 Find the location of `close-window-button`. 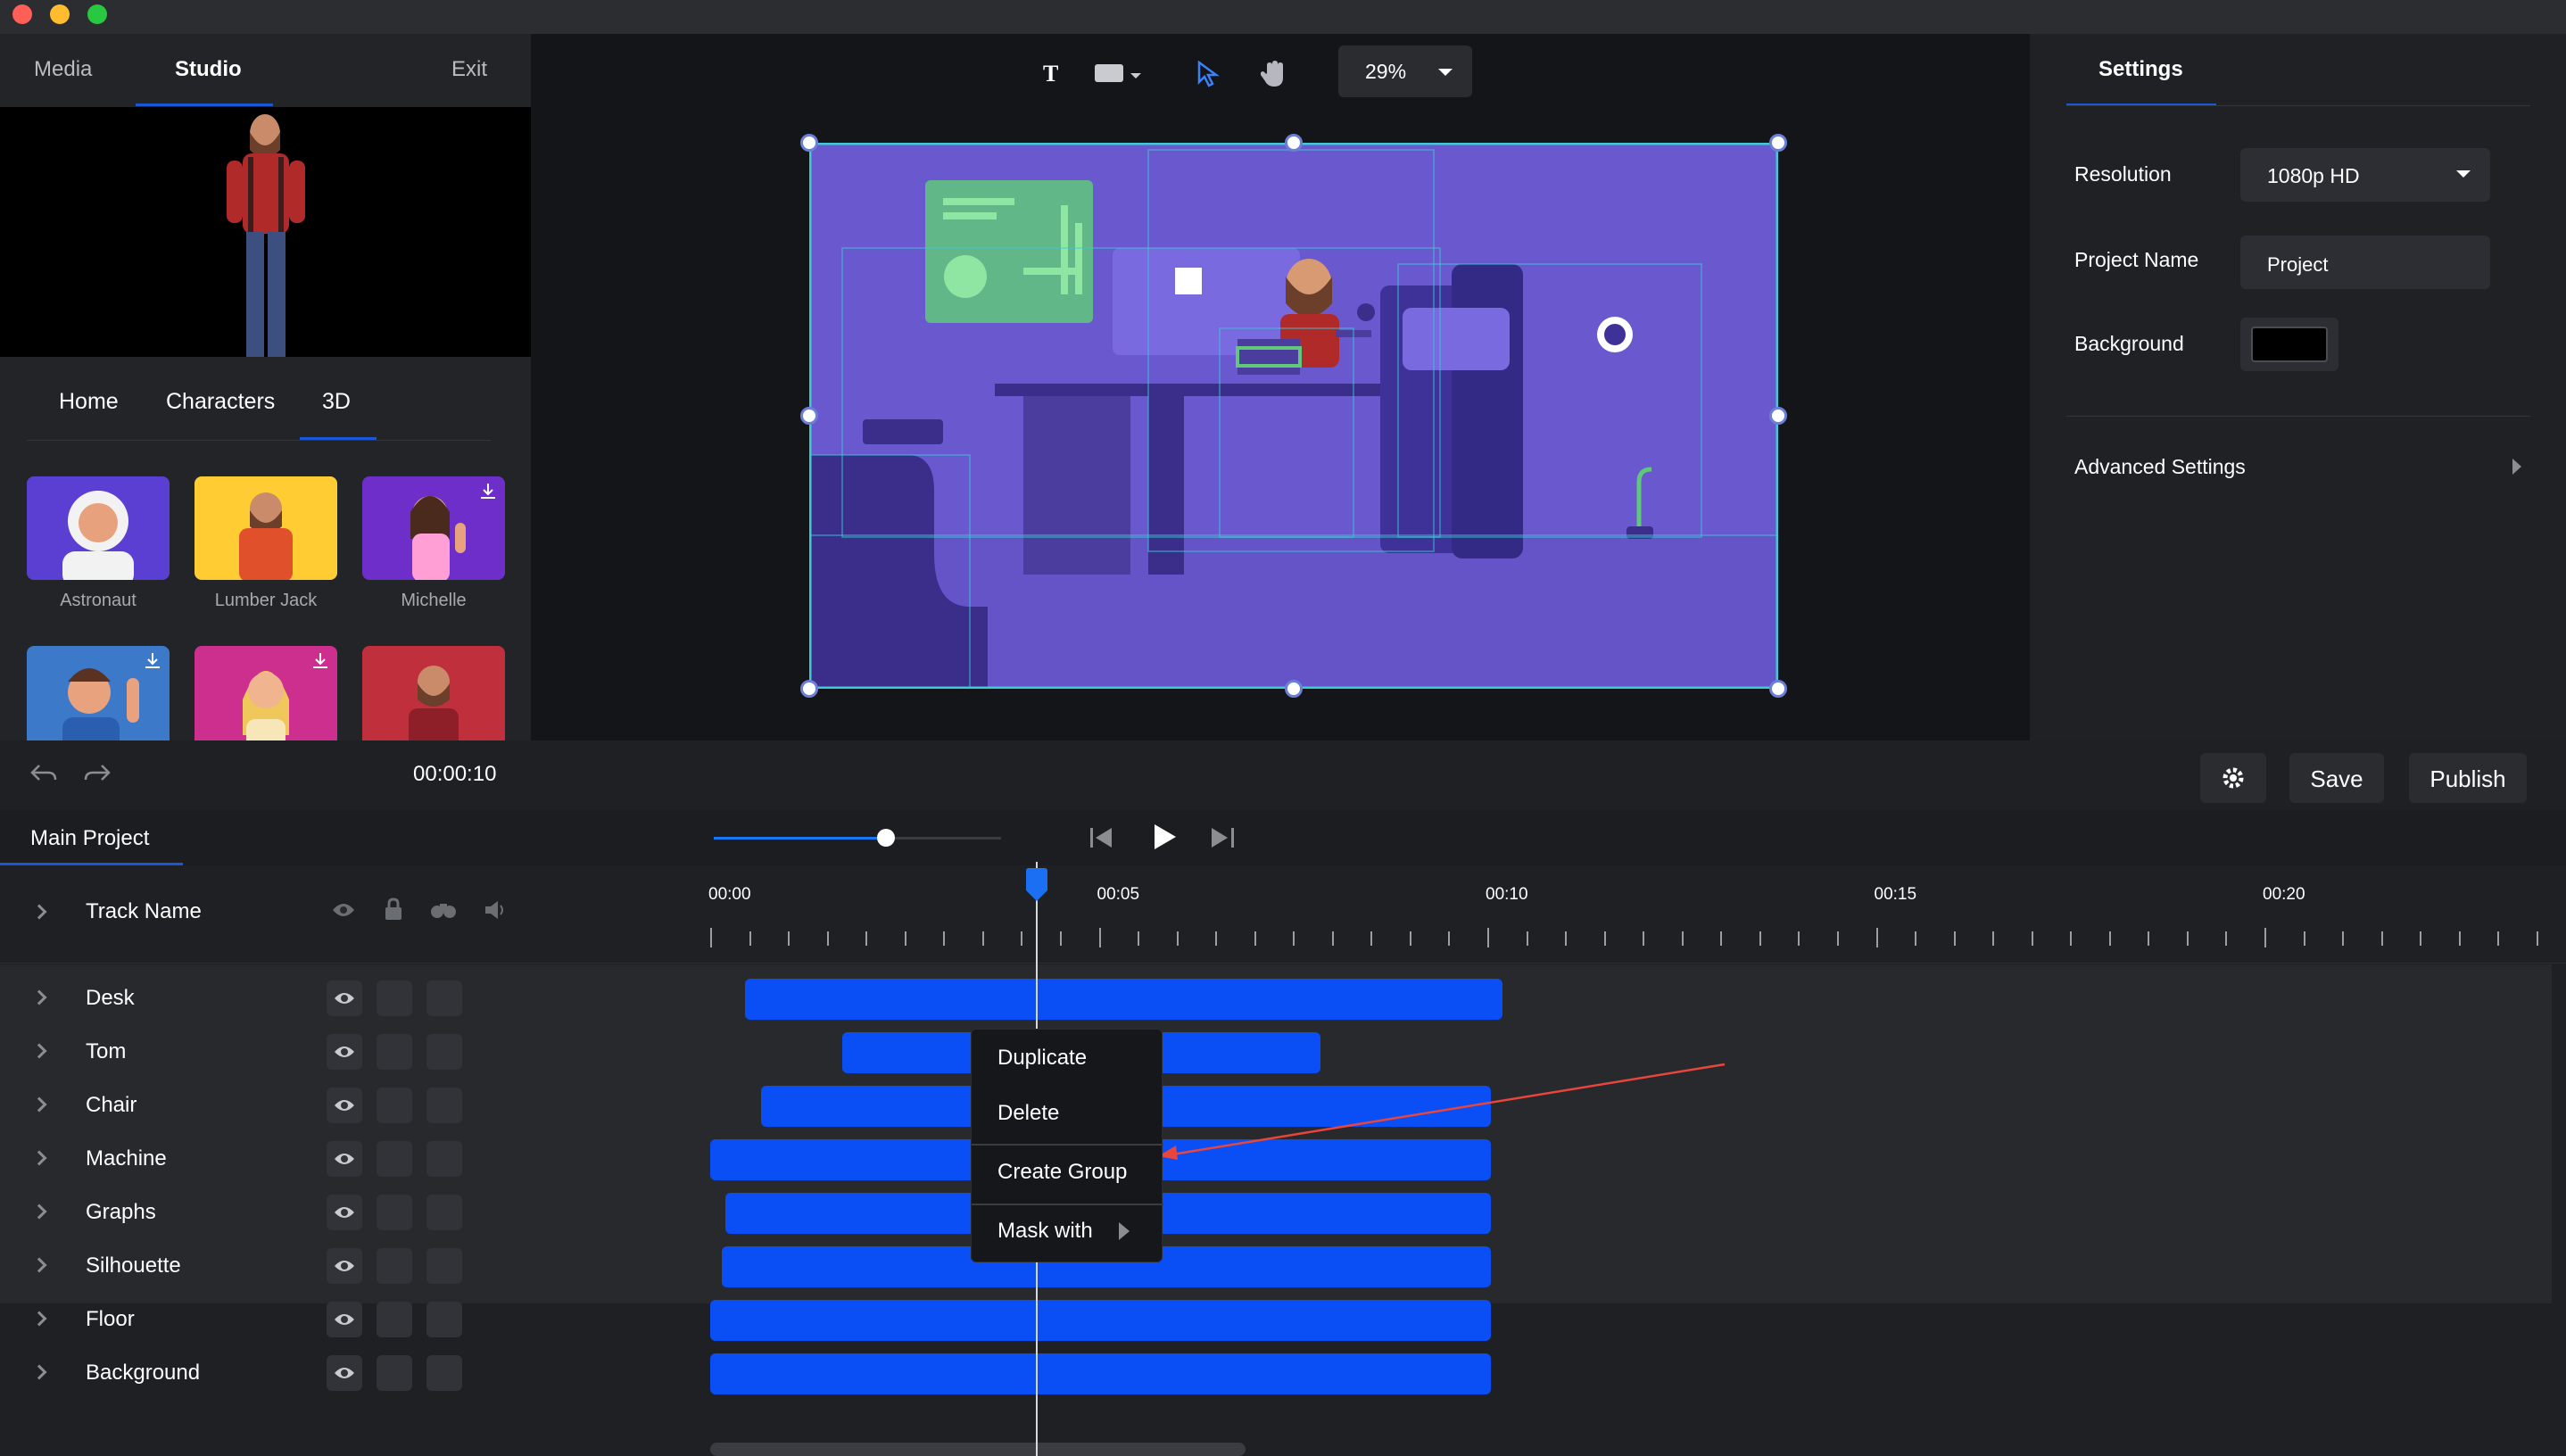

close-window-button is located at coordinates (22, 14).